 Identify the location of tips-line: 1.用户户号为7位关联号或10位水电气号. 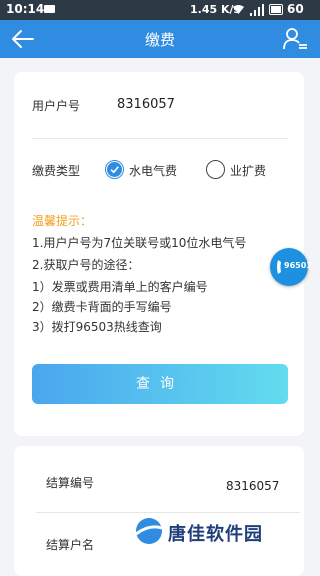
(139, 243).